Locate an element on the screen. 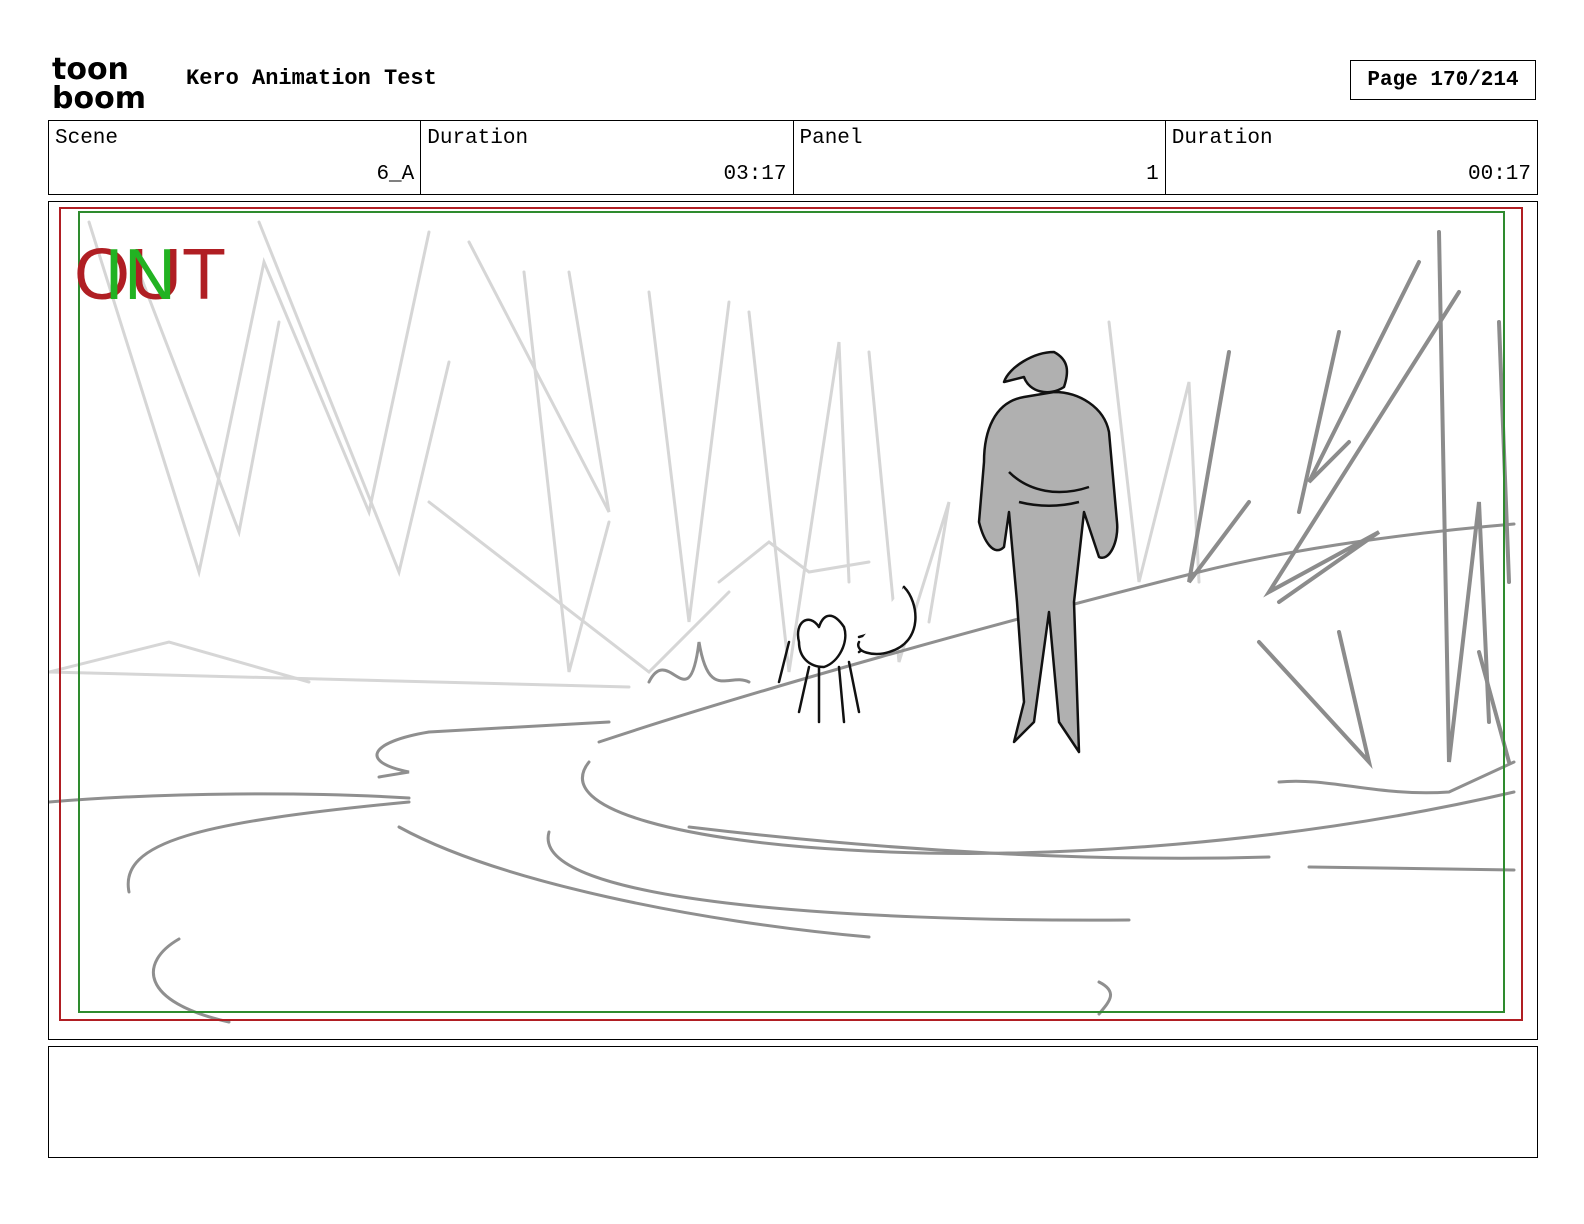  scene-duration-value: 03:17 is located at coordinates (755, 174).